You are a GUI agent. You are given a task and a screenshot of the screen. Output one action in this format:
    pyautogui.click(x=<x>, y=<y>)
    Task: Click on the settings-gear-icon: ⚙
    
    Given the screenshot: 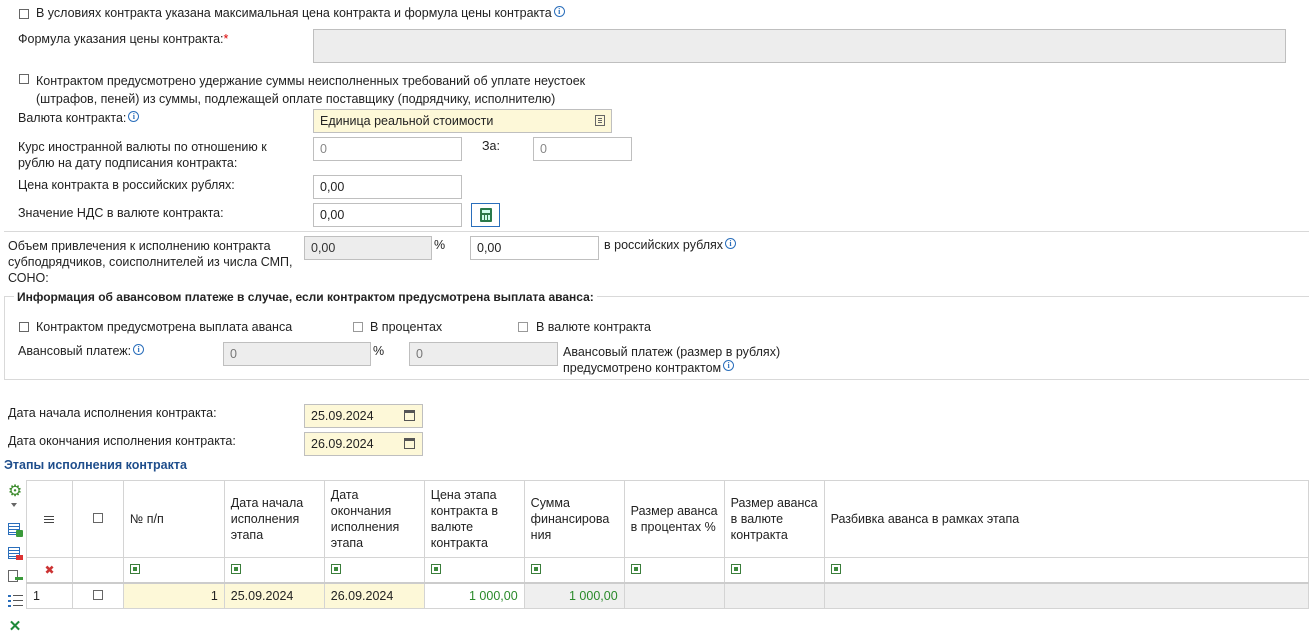 What is the action you would take?
    pyautogui.click(x=15, y=492)
    